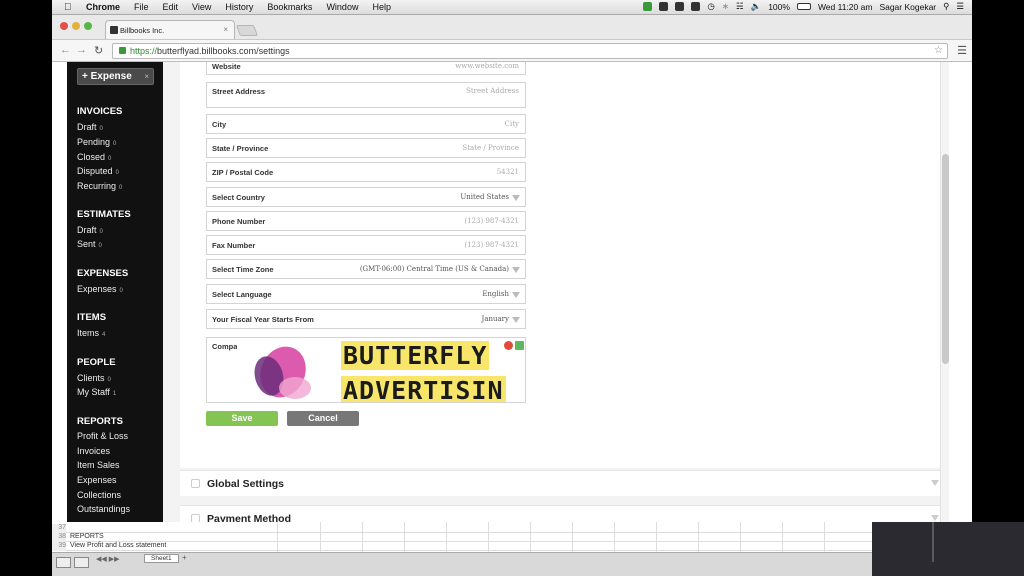  What do you see at coordinates (289, 7) in the screenshot?
I see `menu-bookmarks: Bookmarks` at bounding box center [289, 7].